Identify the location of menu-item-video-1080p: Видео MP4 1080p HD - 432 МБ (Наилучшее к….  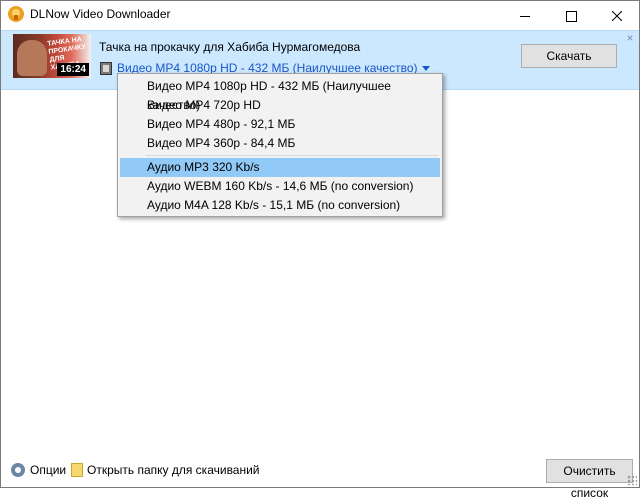
(280, 94).